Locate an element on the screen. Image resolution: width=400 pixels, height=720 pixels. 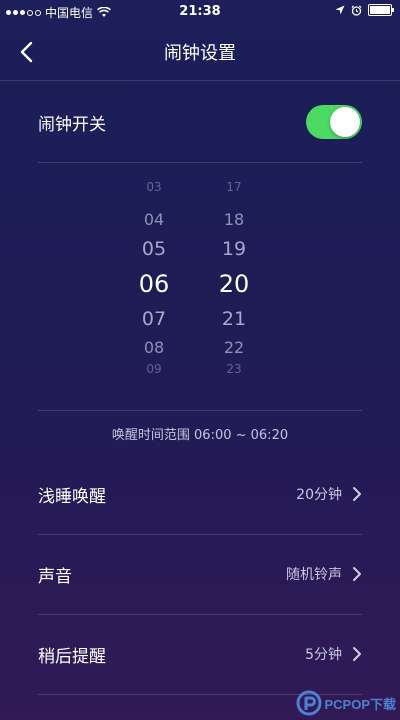
settings-row-value: 随机铃声 is located at coordinates (314, 575).